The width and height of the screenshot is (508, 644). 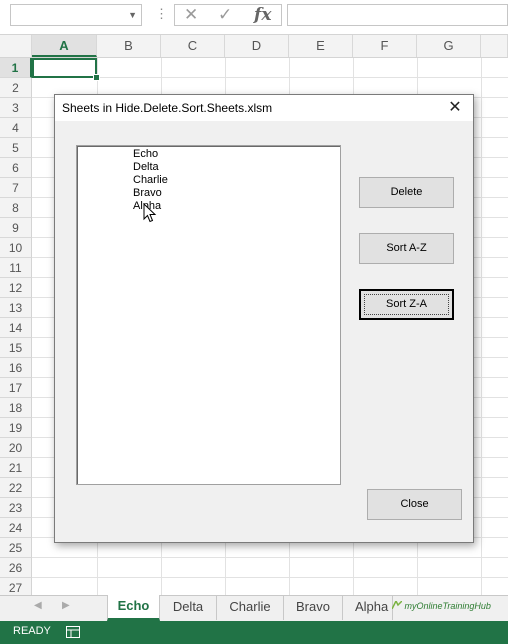 I want to click on status-bar: READY, so click(x=254, y=632).